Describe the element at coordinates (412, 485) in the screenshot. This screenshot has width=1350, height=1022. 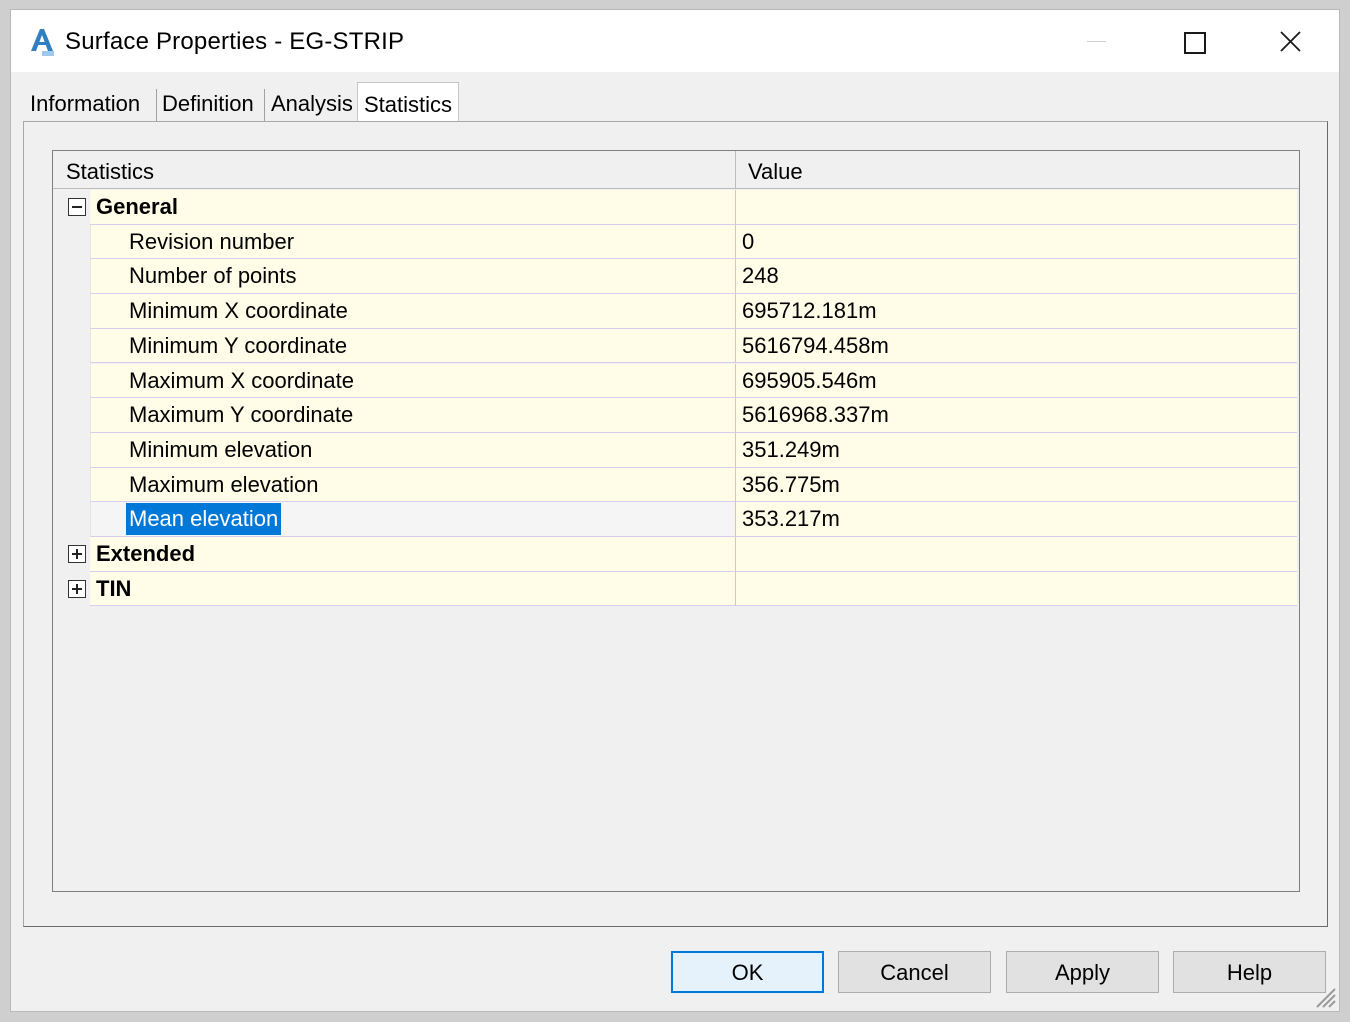
I see `name-cell: Maximum elevation` at that location.